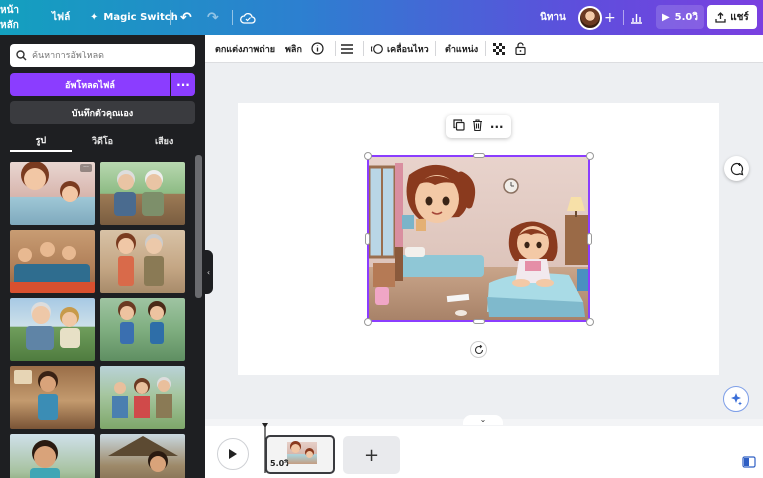 Image resolution: width=763 pixels, height=478 pixels. Describe the element at coordinates (293, 48) in the screenshot. I see `flip-button: พลิก` at that location.